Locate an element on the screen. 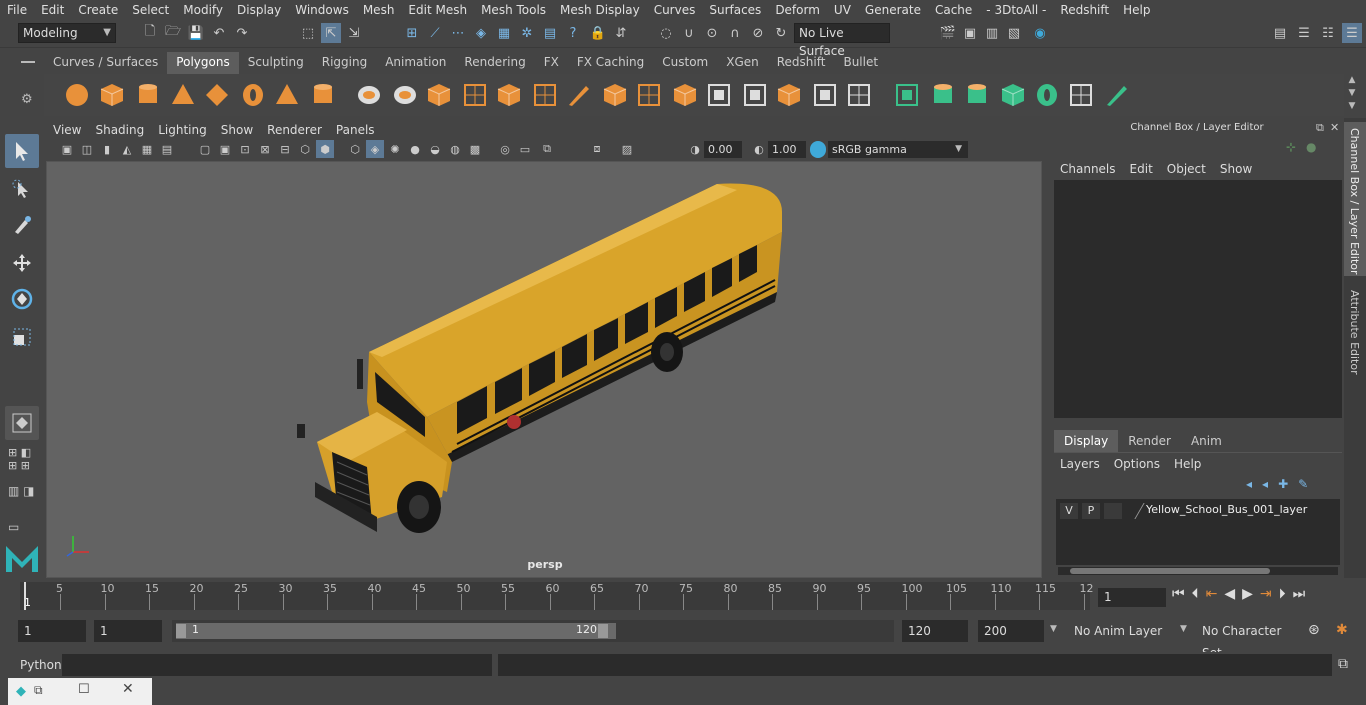 The width and height of the screenshot is (1366, 705). menu-modify: Modify is located at coordinates (203, 10).